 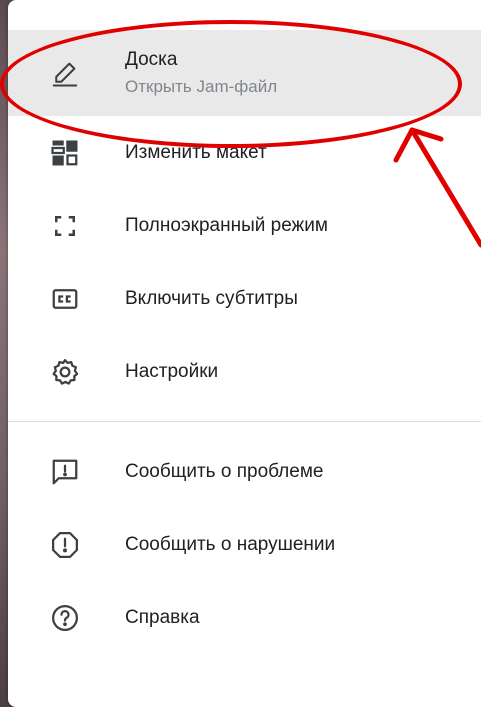 I want to click on menu-item-fullscreen: Полноэкранный режим, so click(x=244, y=225).